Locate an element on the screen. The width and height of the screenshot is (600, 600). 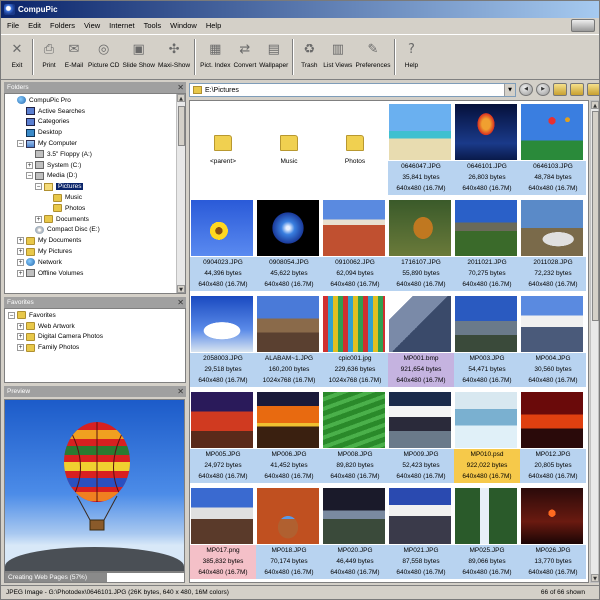
tree-item: + My Pictures is located at coordinates (96, 251).